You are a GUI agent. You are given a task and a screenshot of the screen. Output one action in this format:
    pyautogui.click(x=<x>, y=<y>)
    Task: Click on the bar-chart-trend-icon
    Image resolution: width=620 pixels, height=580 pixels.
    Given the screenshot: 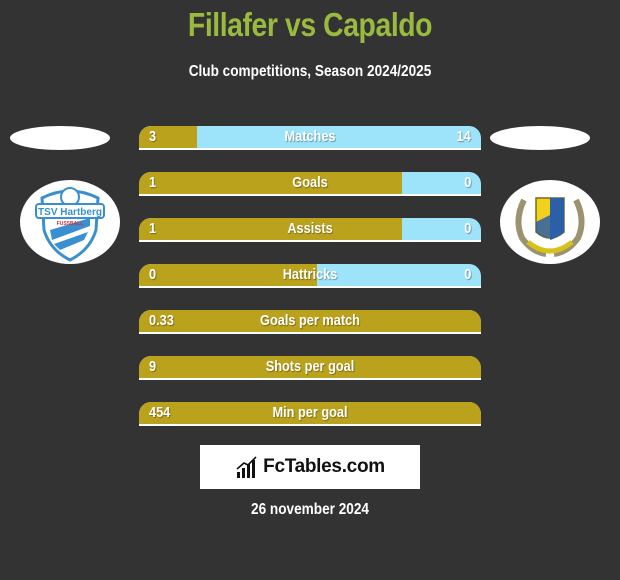 What is the action you would take?
    pyautogui.click(x=246, y=467)
    